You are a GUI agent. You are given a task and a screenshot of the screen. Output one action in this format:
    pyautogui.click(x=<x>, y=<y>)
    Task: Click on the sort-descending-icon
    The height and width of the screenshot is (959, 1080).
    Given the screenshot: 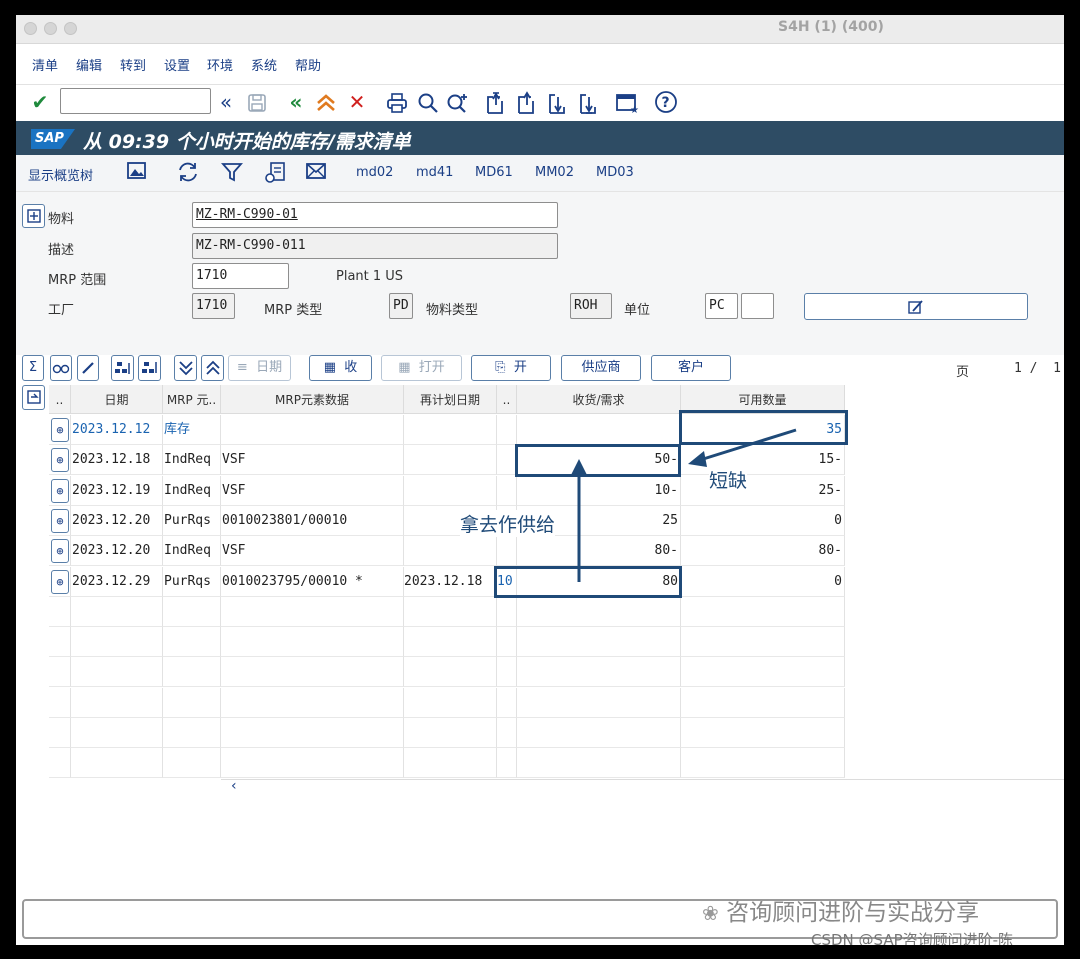 What is the action you would take?
    pyautogui.click(x=149, y=368)
    